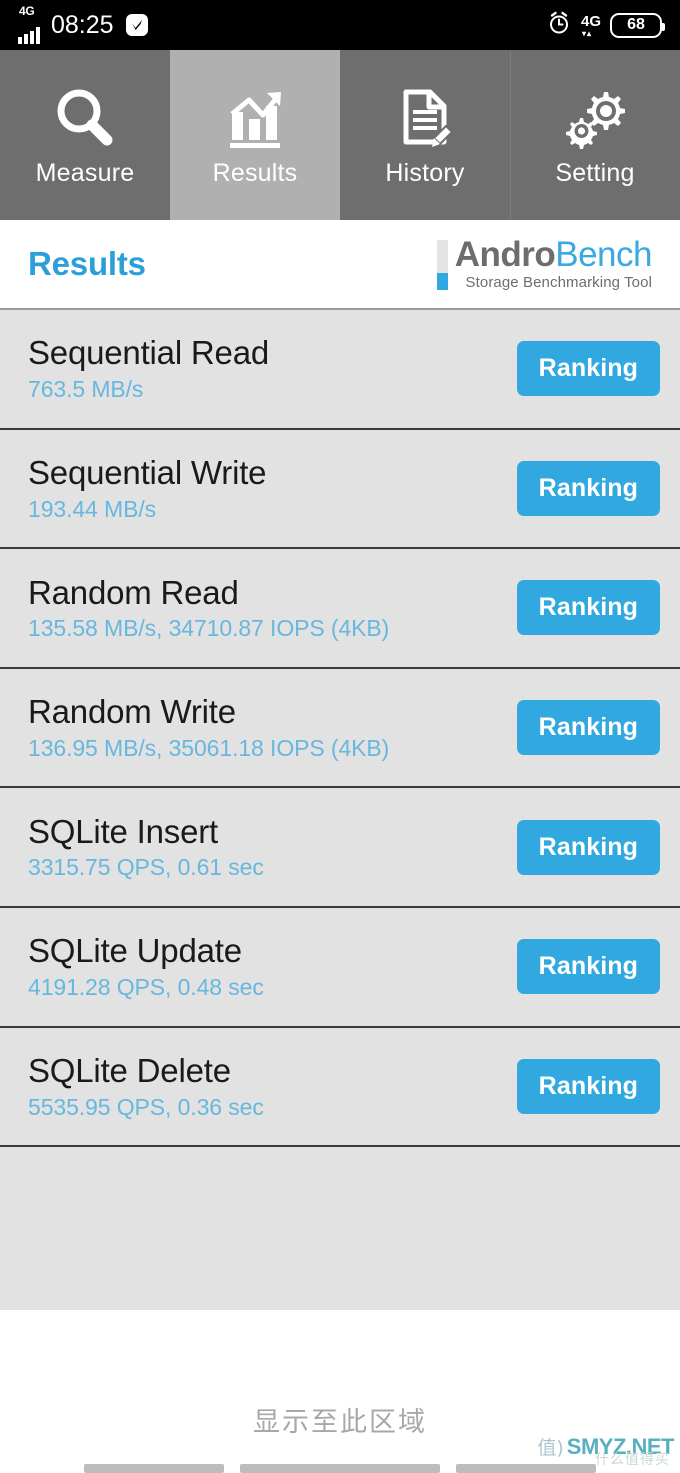  What do you see at coordinates (146, 1106) in the screenshot?
I see `row-value: 5535.95 QPS, 0.36 sec` at bounding box center [146, 1106].